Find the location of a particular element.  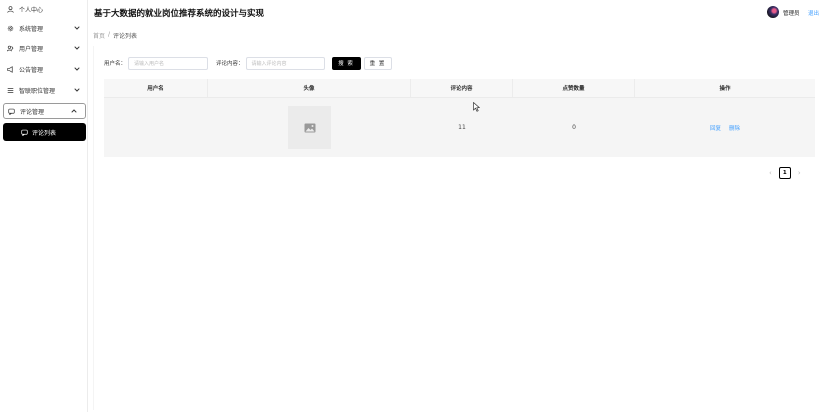

sidebar-item-label: 系统管理 is located at coordinates (31, 29).